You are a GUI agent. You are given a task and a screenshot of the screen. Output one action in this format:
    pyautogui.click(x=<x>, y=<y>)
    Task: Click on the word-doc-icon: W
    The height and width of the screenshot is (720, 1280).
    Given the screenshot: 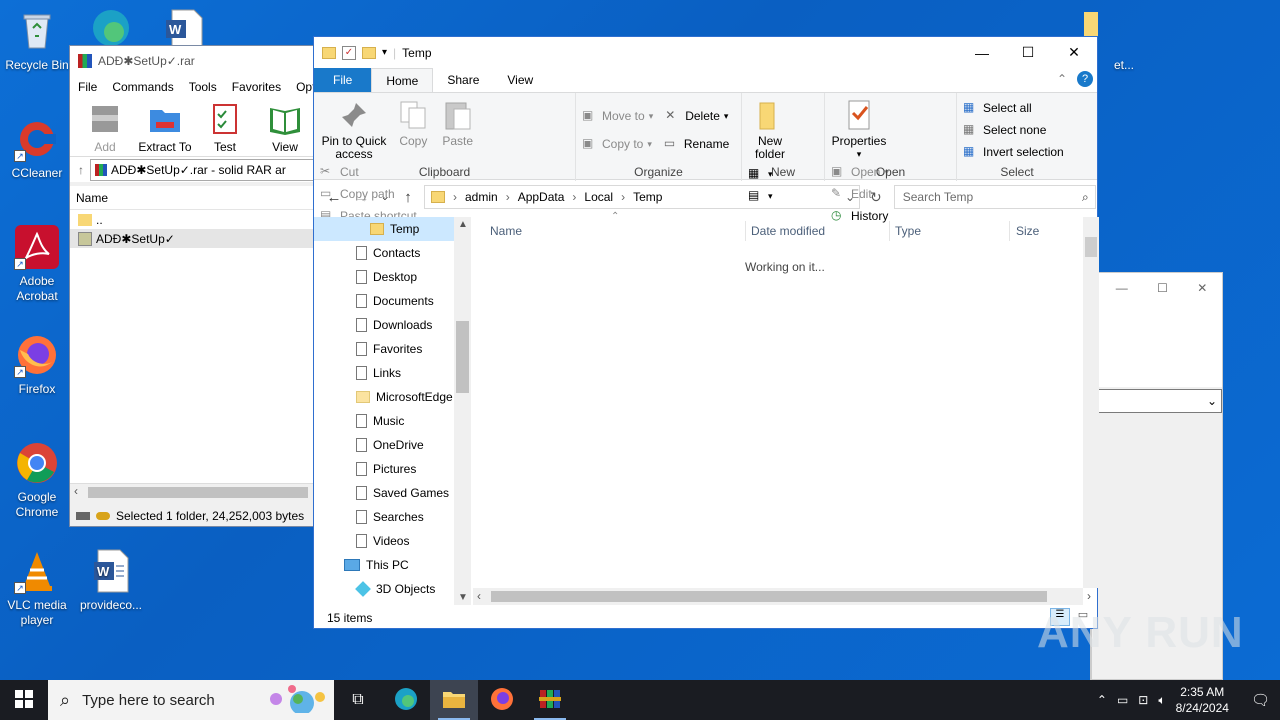 What is the action you would take?
    pyautogui.click(x=184, y=27)
    